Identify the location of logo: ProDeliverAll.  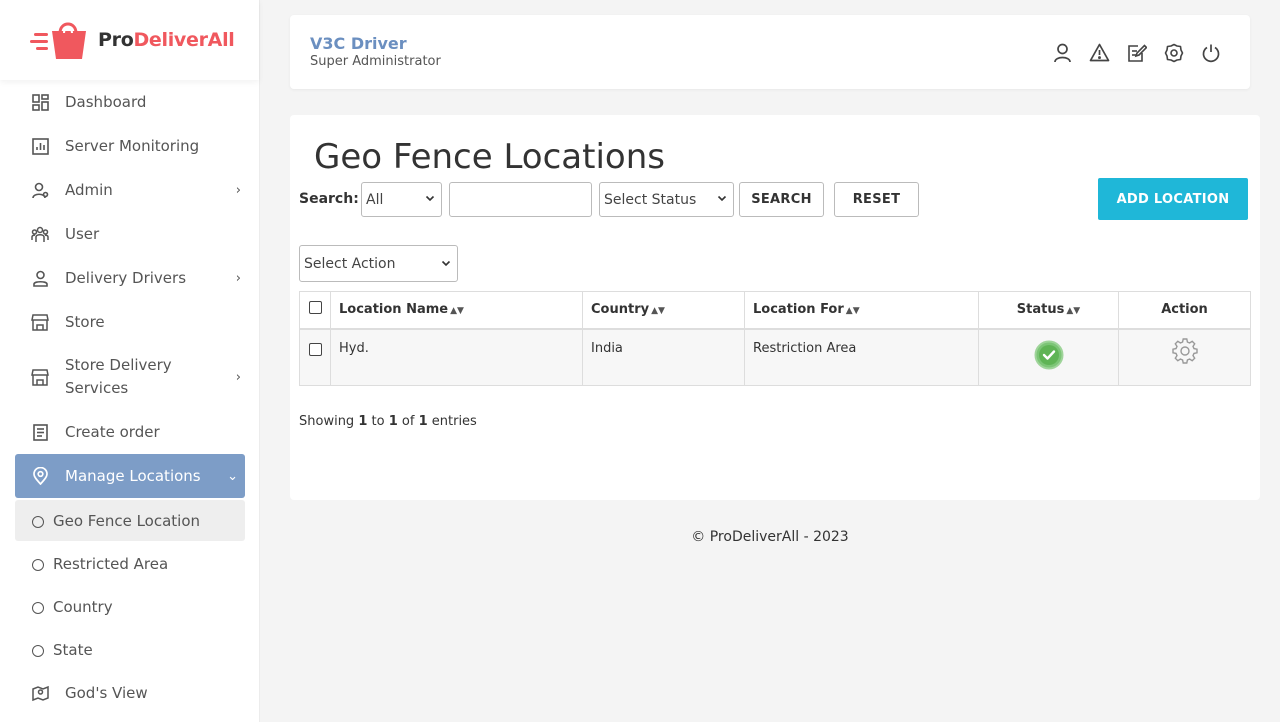
(129, 40).